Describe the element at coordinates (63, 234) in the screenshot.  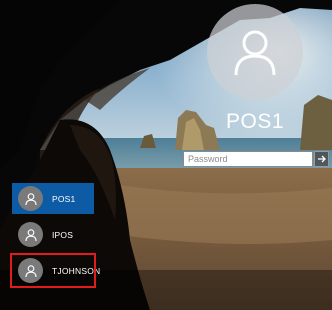
I see `user-list-item-label: IPOS` at that location.